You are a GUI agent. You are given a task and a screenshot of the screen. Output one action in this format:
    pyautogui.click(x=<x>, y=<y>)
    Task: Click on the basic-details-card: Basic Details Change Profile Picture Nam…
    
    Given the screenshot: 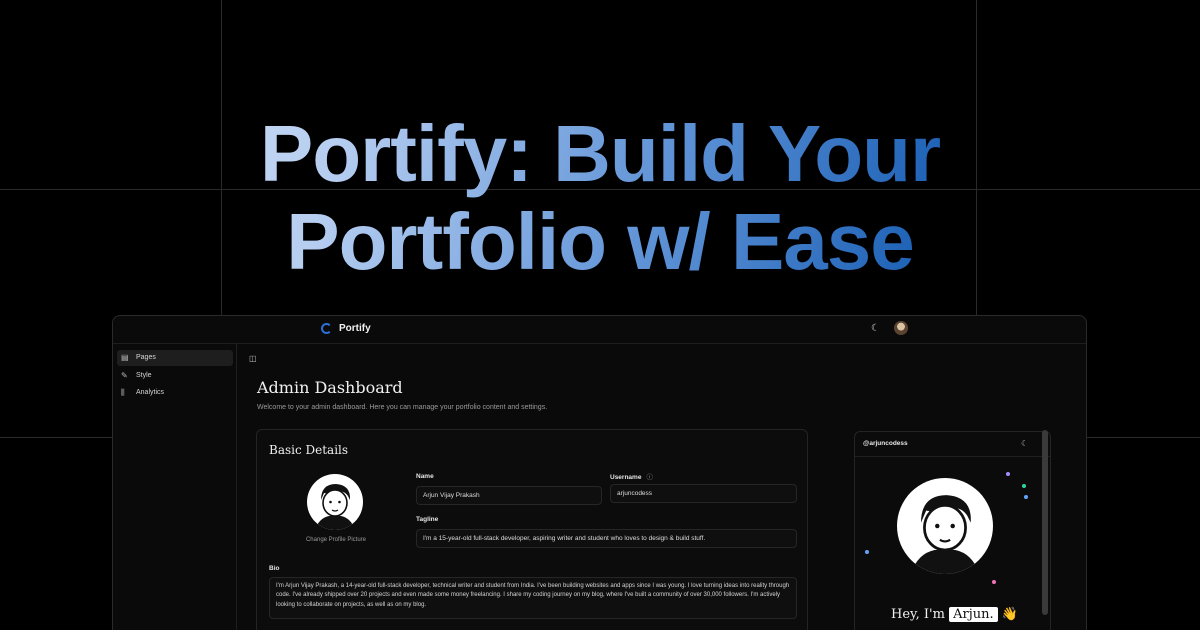 What is the action you would take?
    pyautogui.click(x=532, y=529)
    